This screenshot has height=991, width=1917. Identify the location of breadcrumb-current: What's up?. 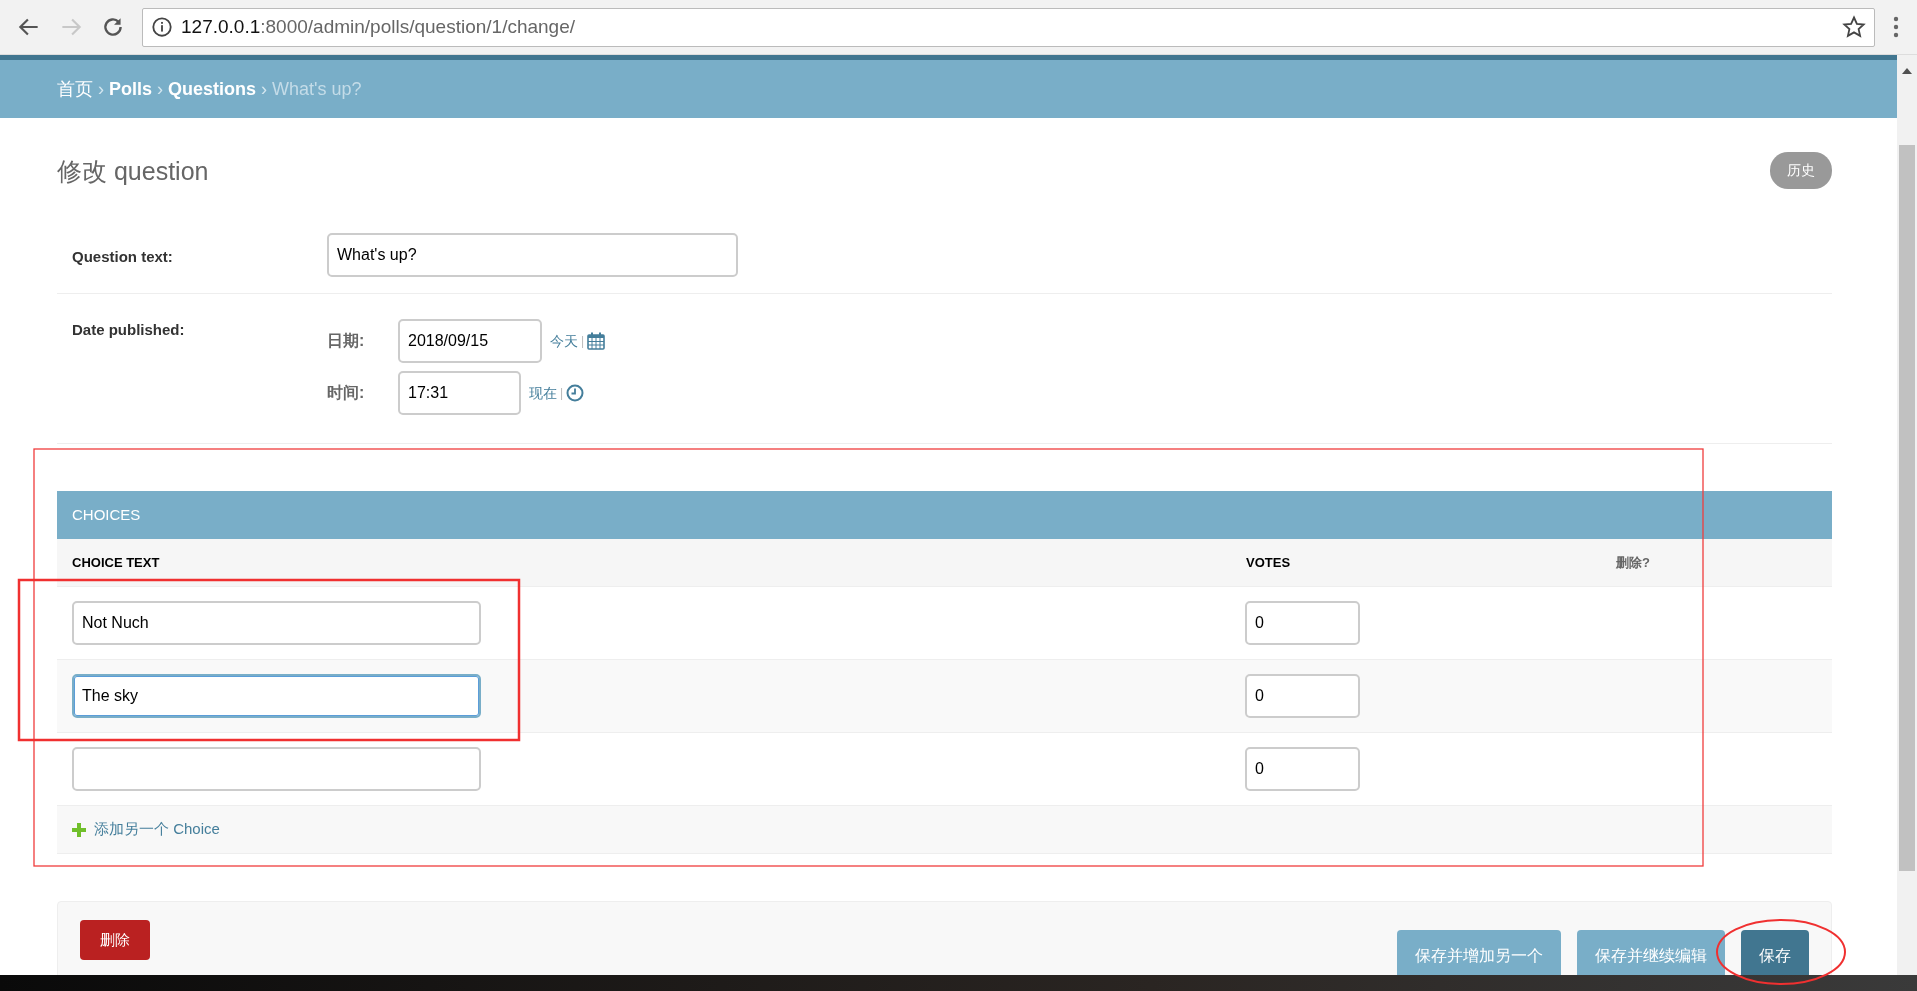
(317, 89).